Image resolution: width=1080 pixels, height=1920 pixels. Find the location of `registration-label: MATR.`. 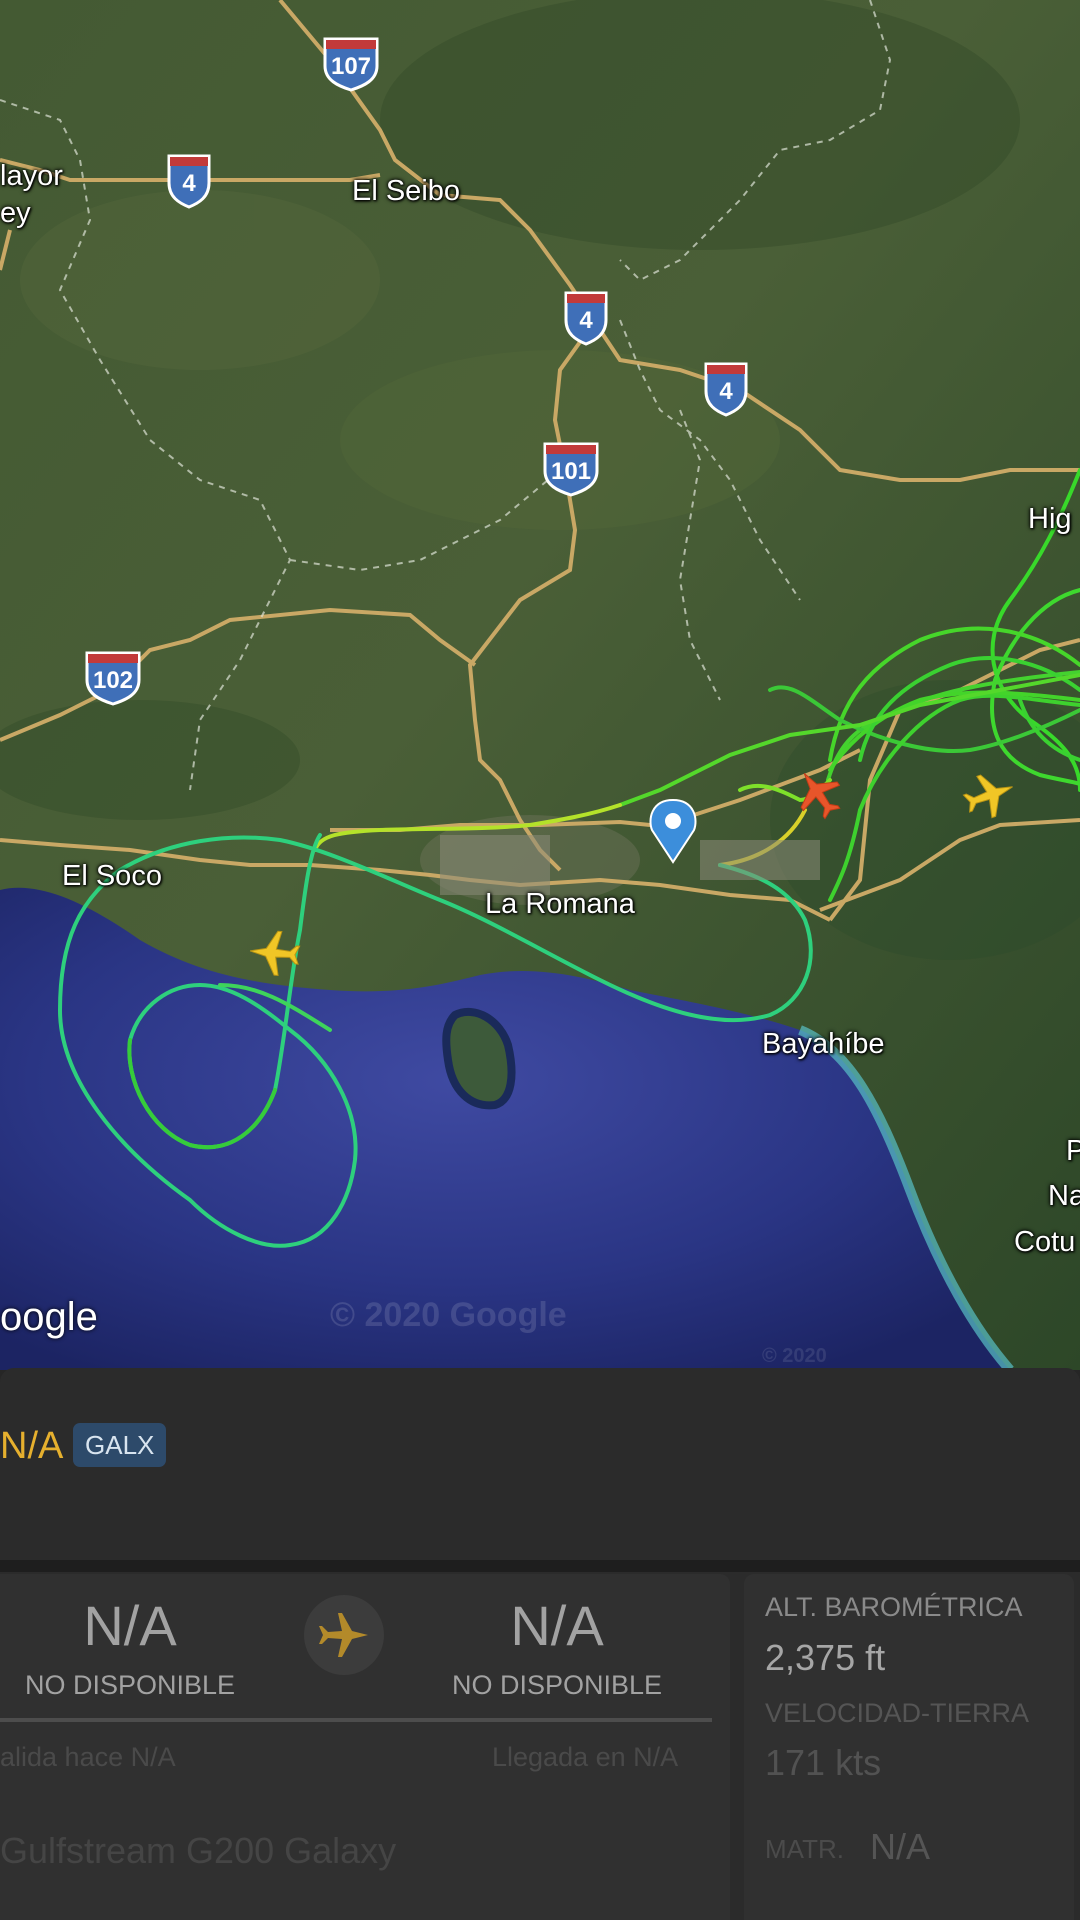

registration-label: MATR. is located at coordinates (804, 1849).